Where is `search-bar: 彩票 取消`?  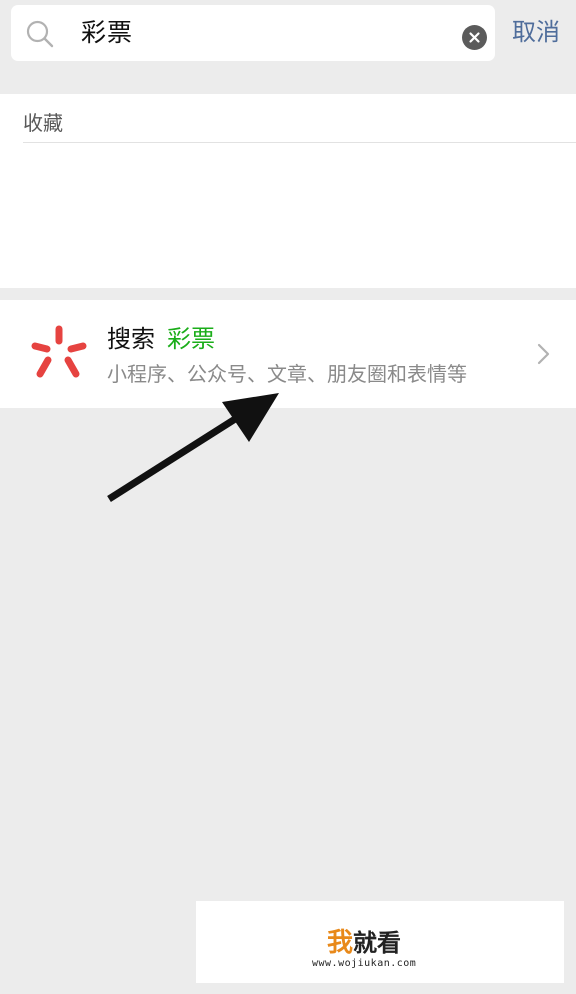 search-bar: 彩票 取消 is located at coordinates (288, 36).